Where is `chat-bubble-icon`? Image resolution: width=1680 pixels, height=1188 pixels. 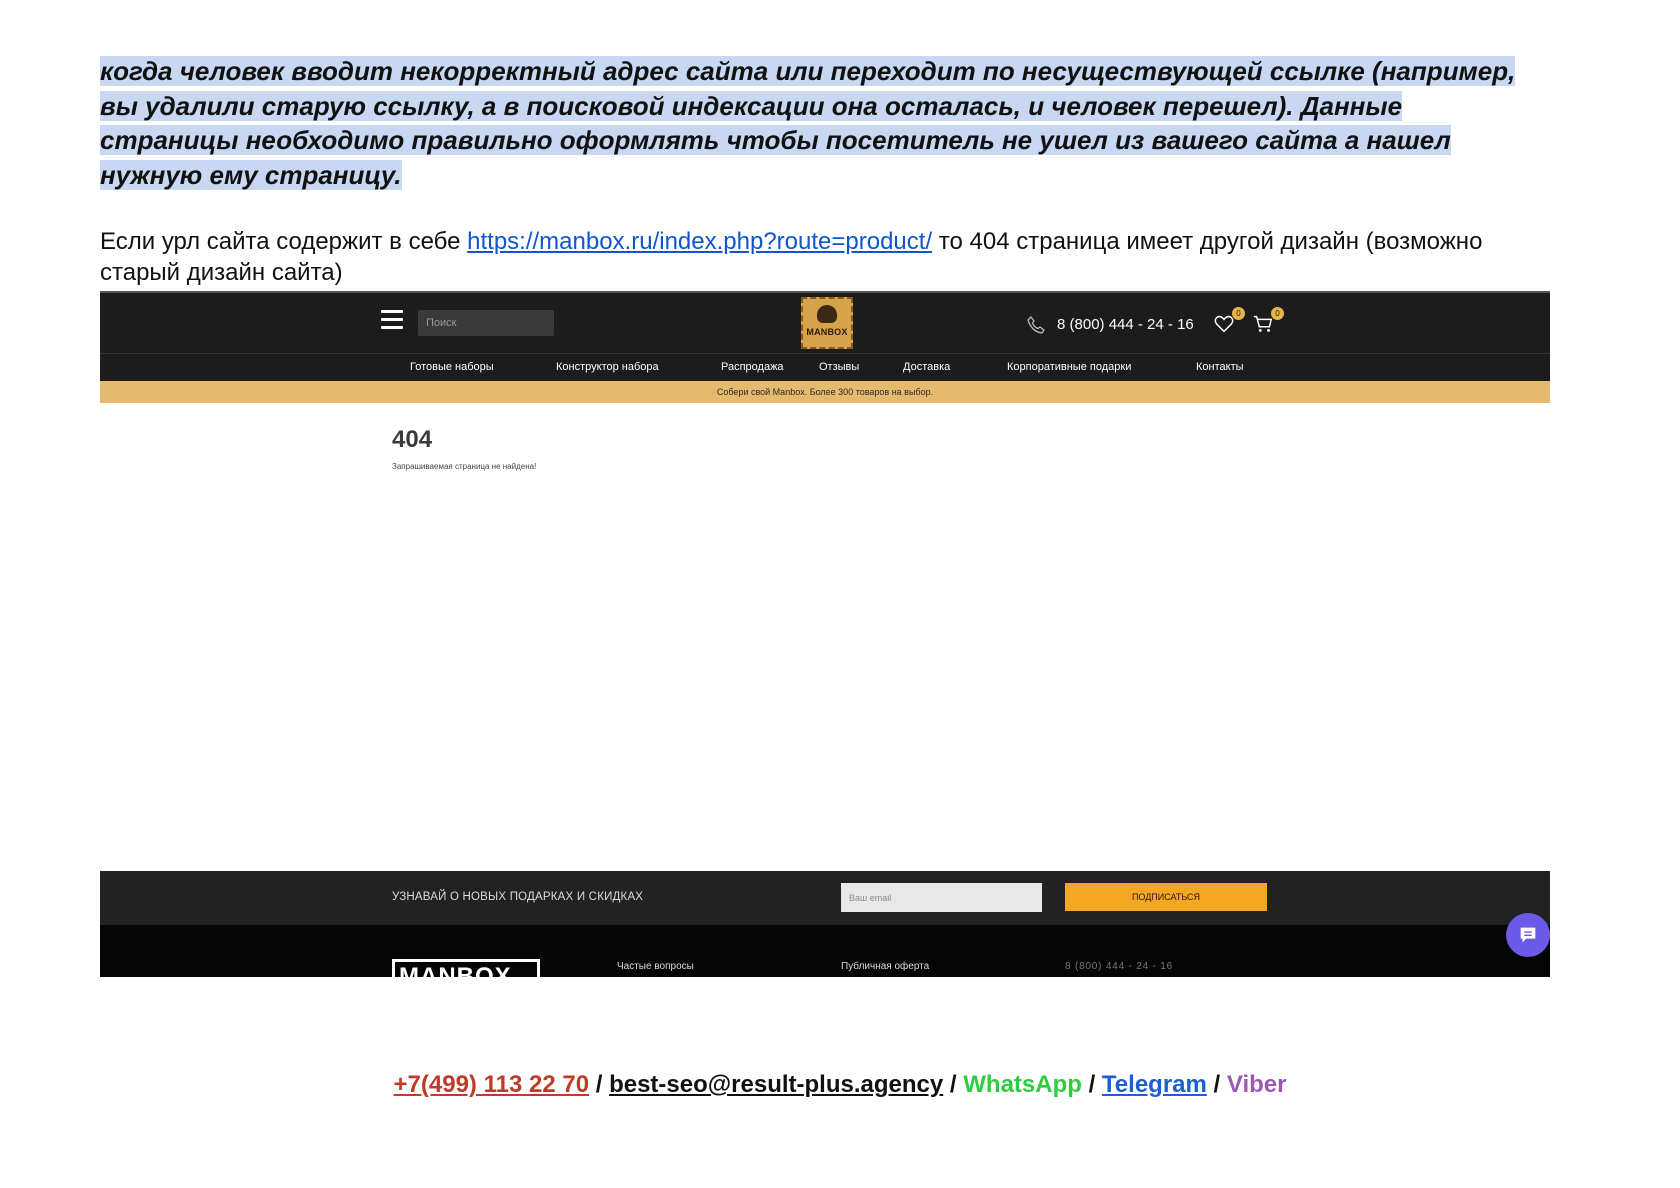
chat-bubble-icon is located at coordinates (1528, 935).